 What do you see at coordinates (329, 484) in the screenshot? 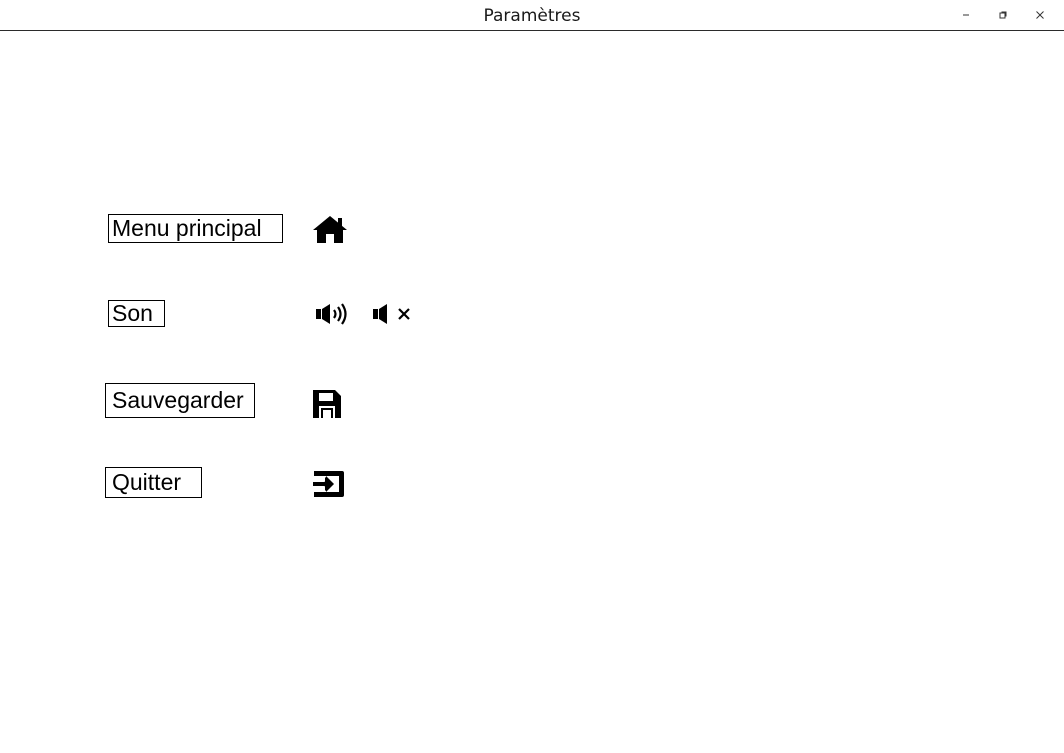
I see `exit-icon` at bounding box center [329, 484].